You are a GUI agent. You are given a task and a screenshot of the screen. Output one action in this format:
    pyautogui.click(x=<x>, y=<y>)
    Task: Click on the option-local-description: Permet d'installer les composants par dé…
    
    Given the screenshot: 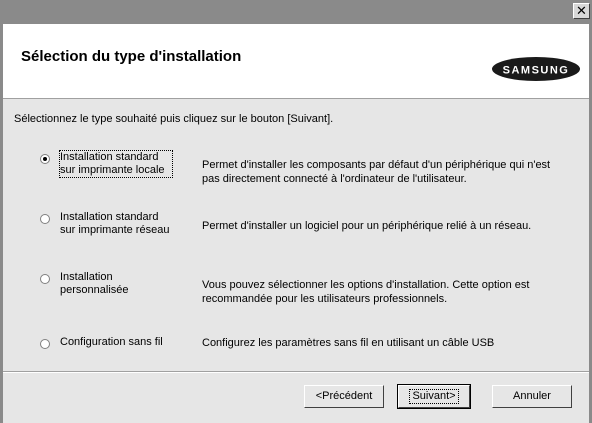 What is the action you would take?
    pyautogui.click(x=376, y=172)
    